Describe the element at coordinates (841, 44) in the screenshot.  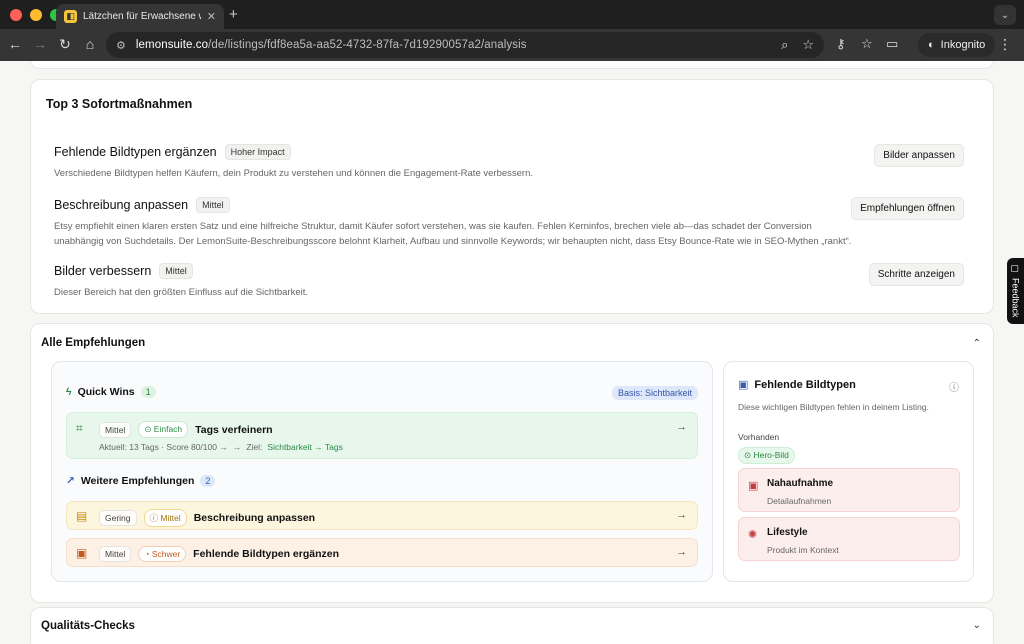
I see `password-key-icon: ⚷` at that location.